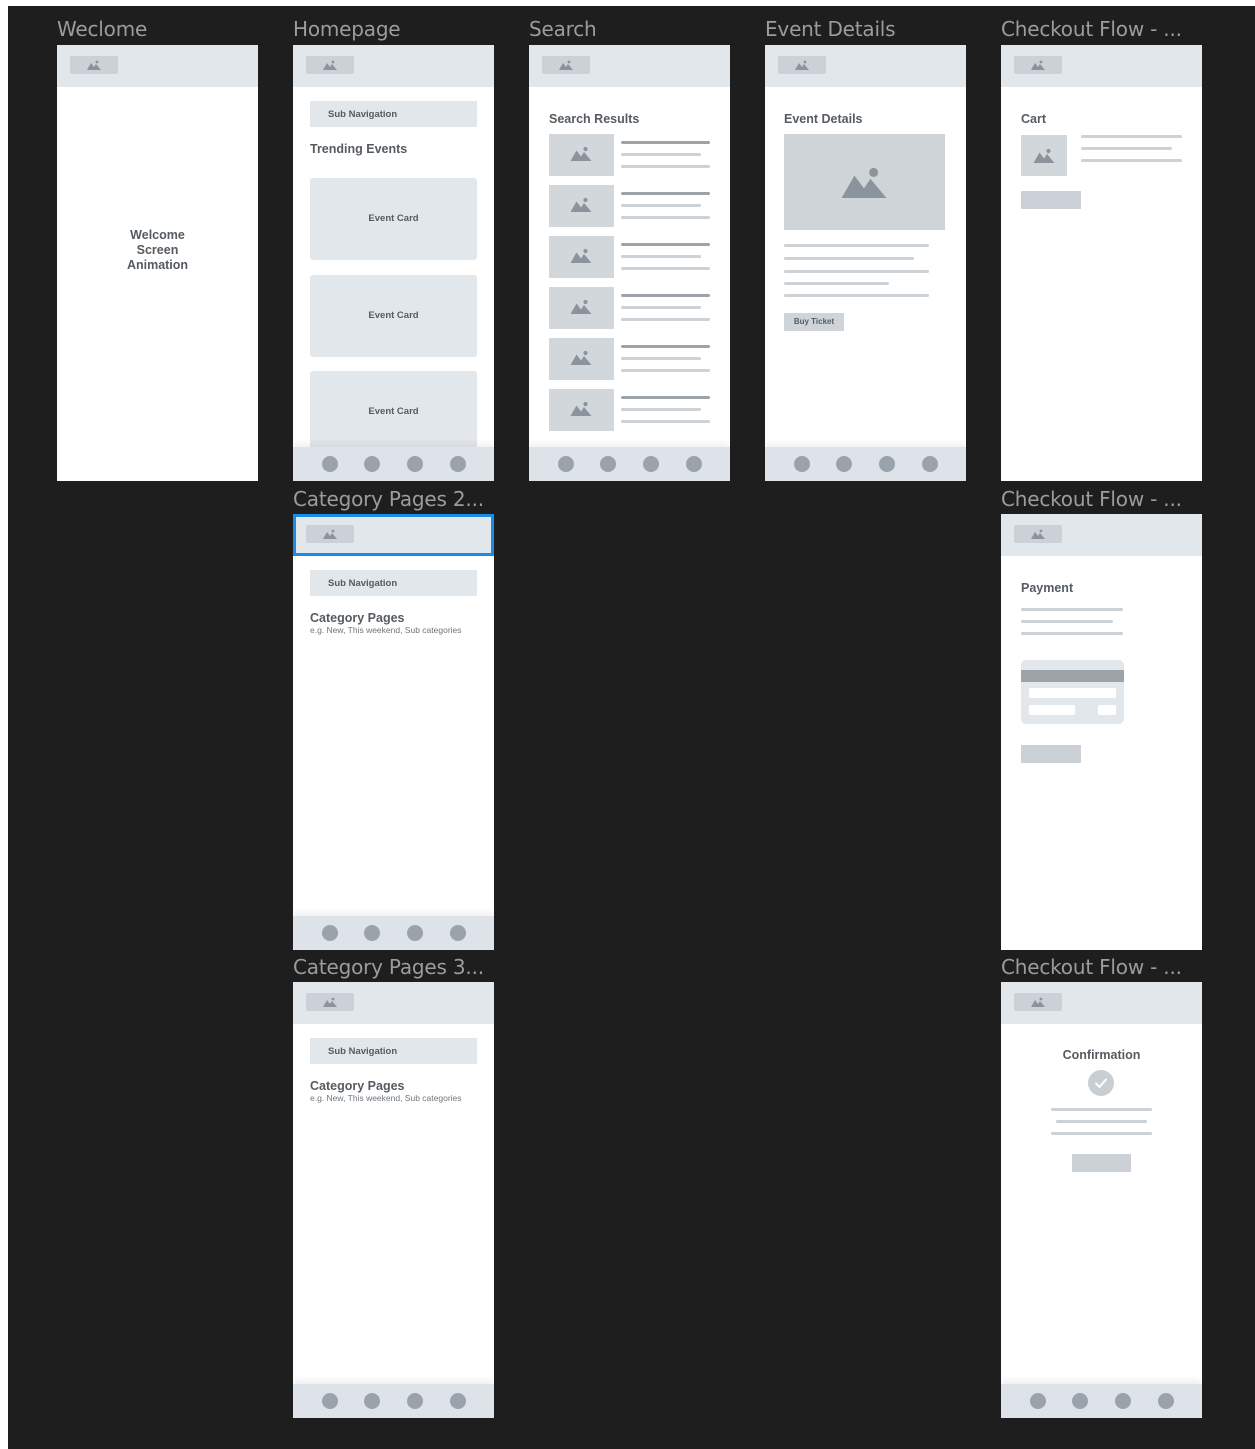 This screenshot has width=1255, height=1449. I want to click on card-cvc-field, so click(1107, 710).